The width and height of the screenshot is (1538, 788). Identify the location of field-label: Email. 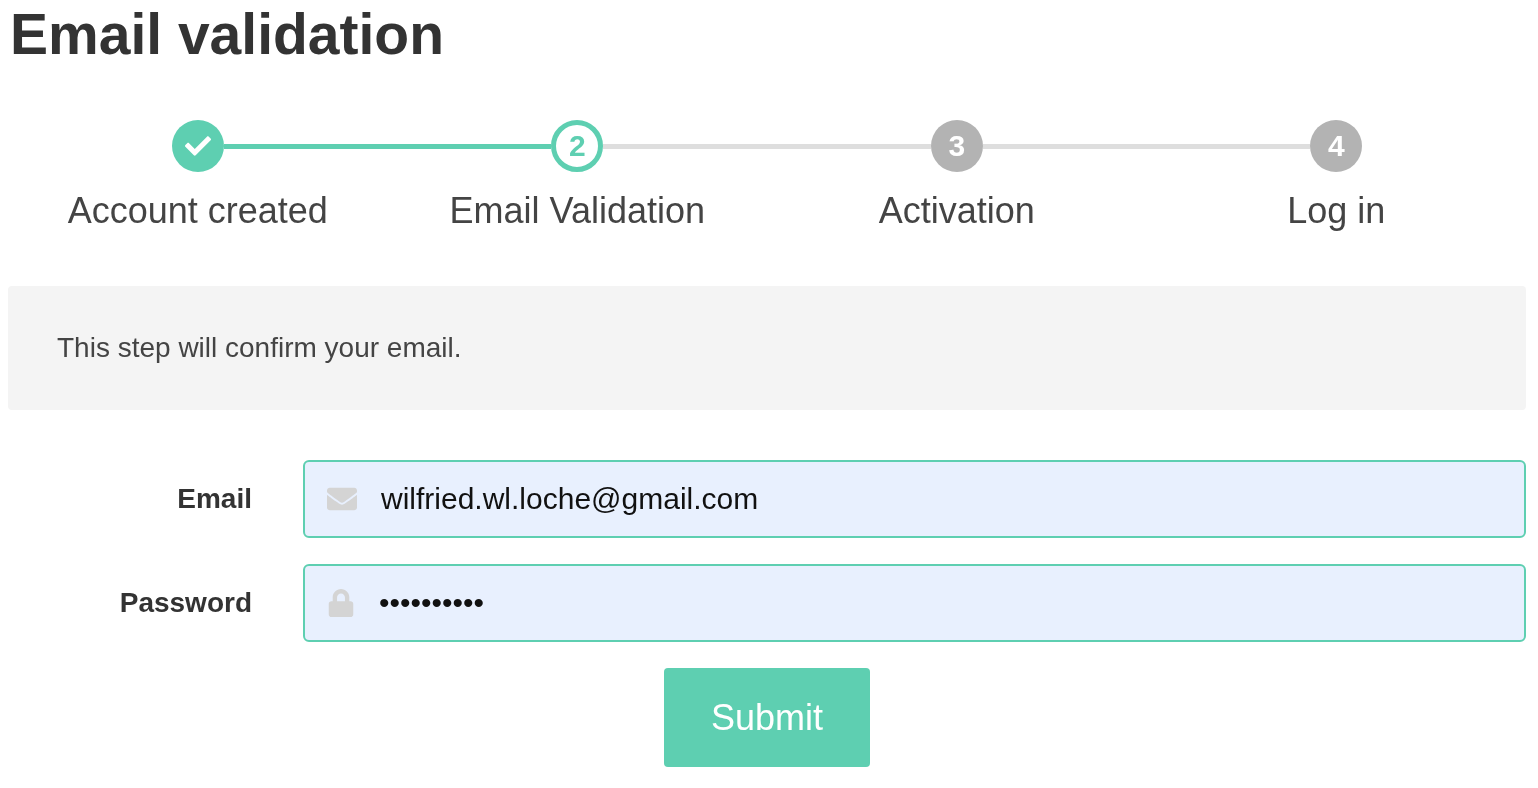
(214, 499).